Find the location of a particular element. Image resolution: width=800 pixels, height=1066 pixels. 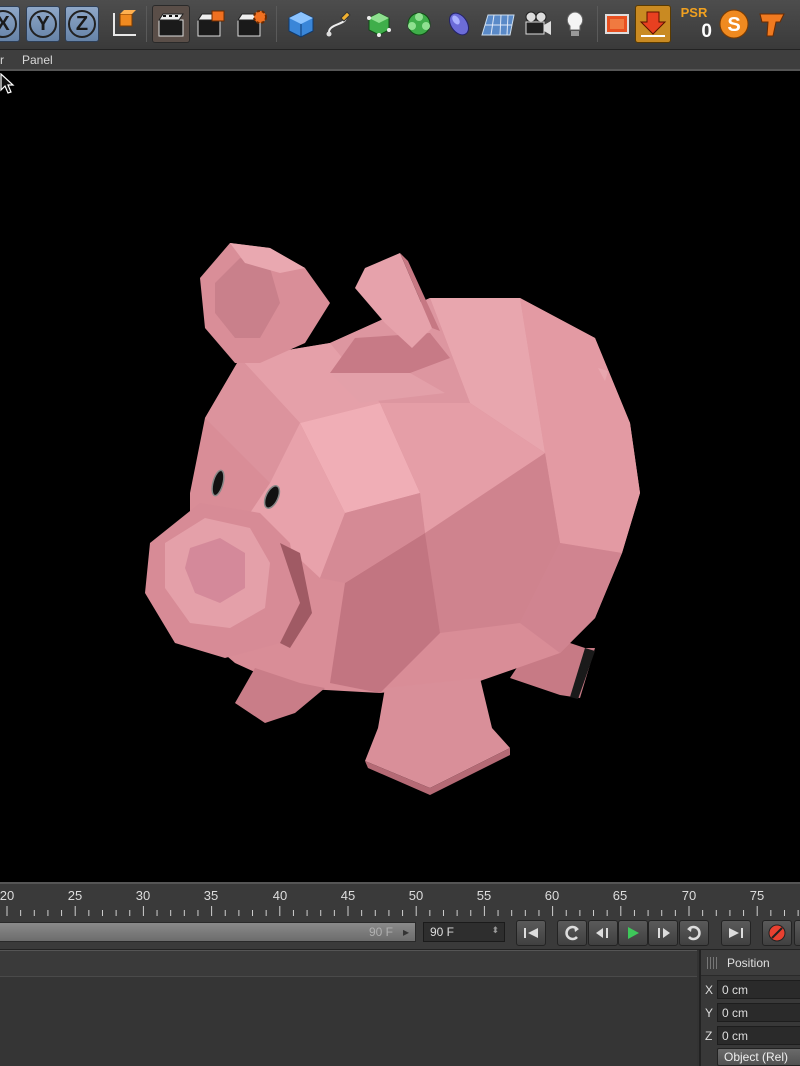

ruler-label: 40 is located at coordinates (280, 895).